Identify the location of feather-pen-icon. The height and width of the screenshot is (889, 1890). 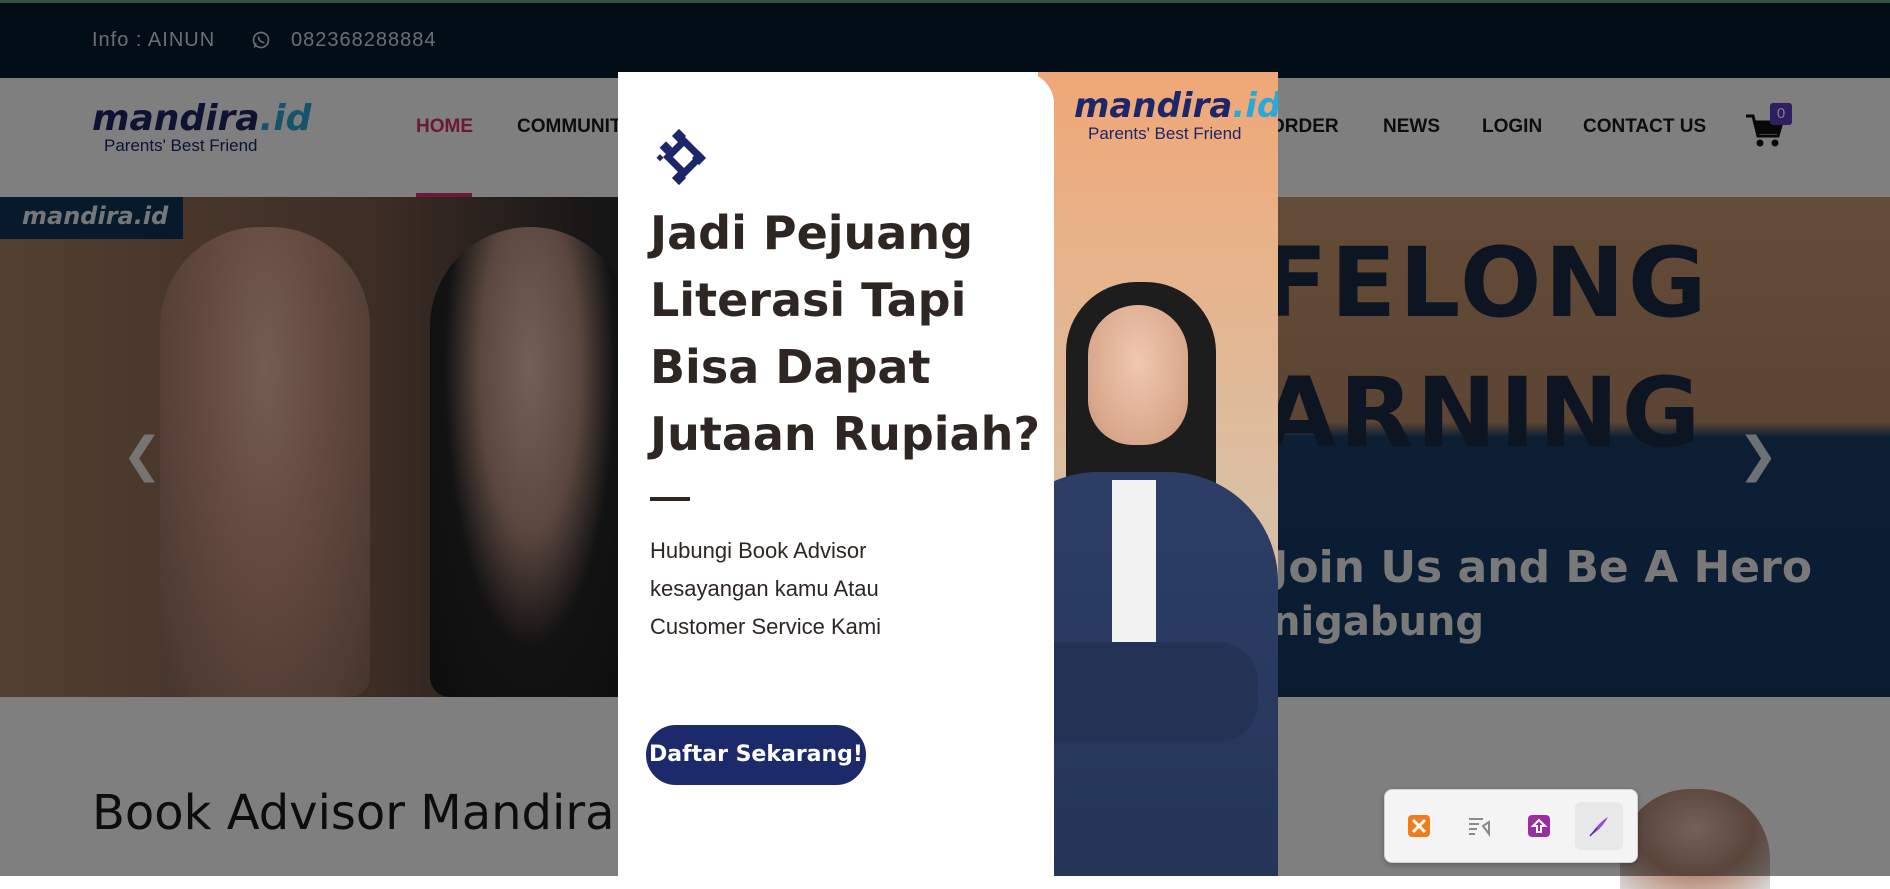
(1598, 827).